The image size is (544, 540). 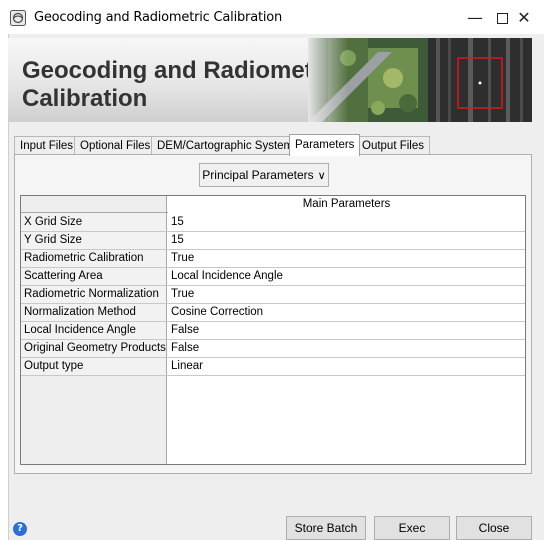 I want to click on help-icon: ?, so click(x=20, y=529).